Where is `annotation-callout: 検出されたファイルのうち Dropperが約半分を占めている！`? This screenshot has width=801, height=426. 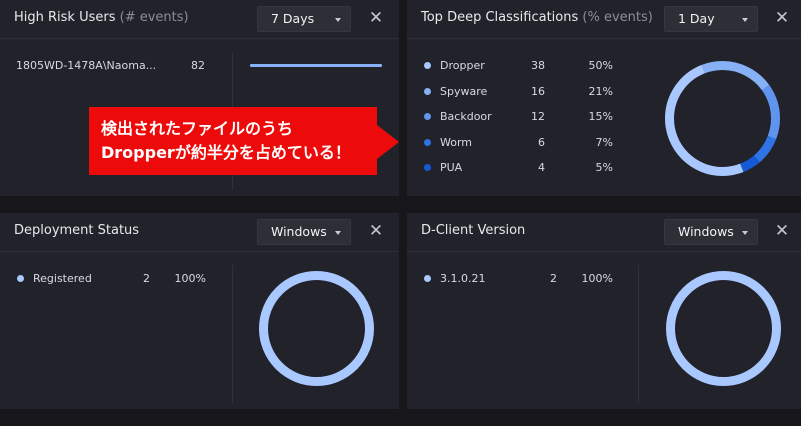 annotation-callout: 検出されたファイルのうち Dropperが約半分を占めている！ is located at coordinates (244, 141).